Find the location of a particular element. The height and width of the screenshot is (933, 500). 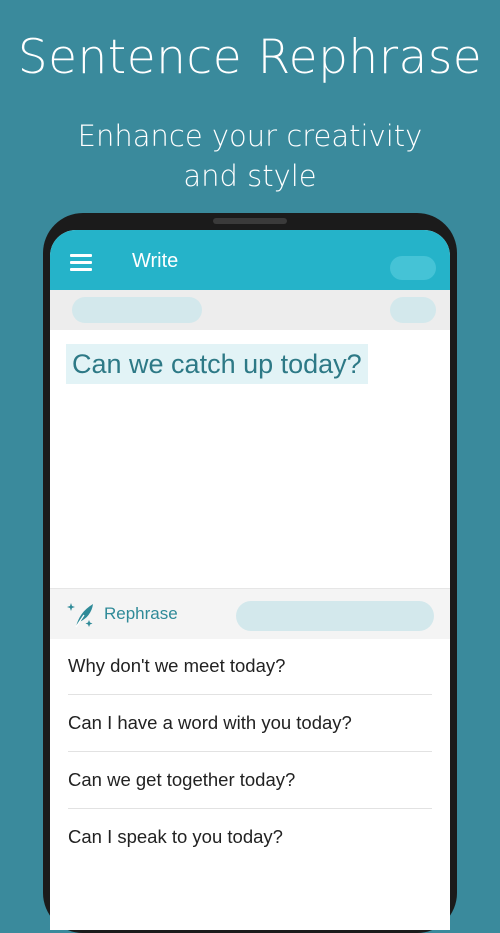

toolbar-action-pill is located at coordinates (413, 310).